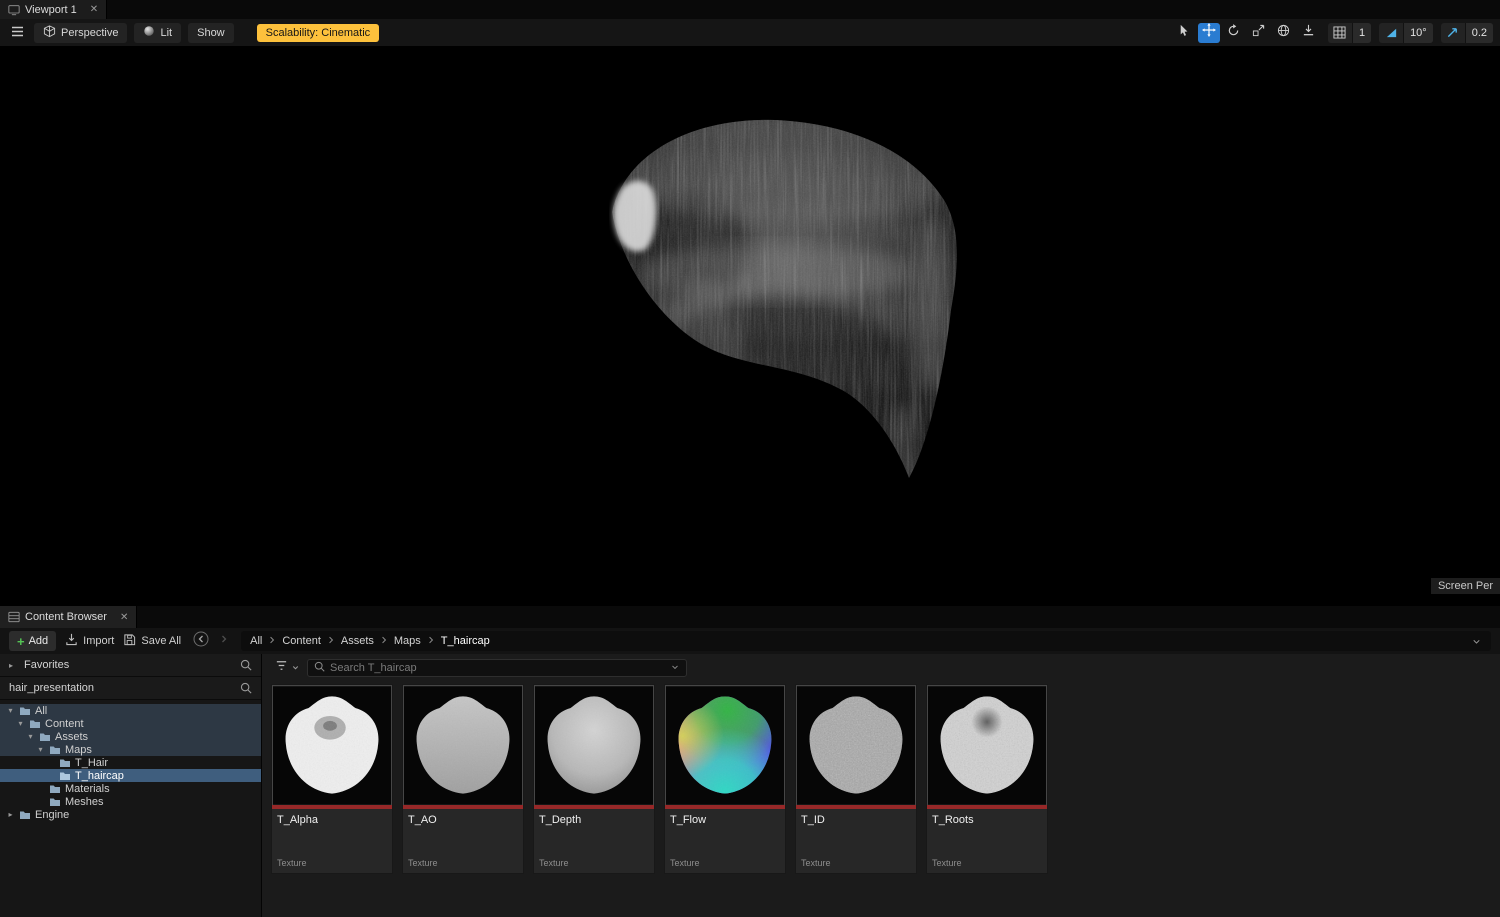 The width and height of the screenshot is (1500, 917). I want to click on breadcrumb-item-content: Content, so click(301, 641).